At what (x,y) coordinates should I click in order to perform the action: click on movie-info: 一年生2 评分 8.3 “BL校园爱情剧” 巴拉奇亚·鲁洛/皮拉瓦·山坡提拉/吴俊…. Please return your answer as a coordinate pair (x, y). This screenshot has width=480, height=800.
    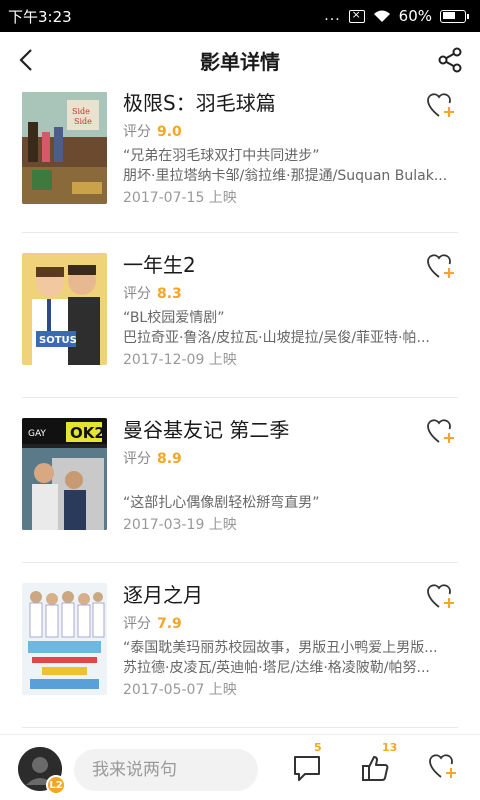
    Looking at the image, I should click on (290, 311).